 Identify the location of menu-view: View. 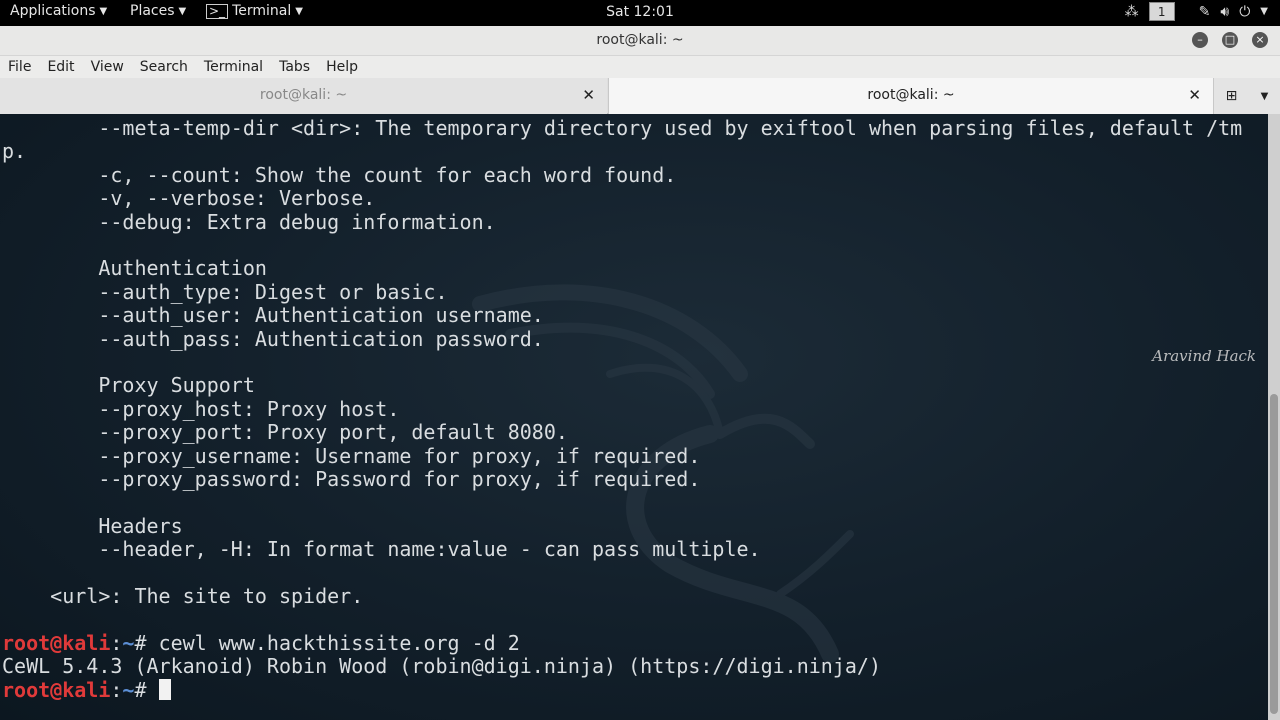
(107, 67).